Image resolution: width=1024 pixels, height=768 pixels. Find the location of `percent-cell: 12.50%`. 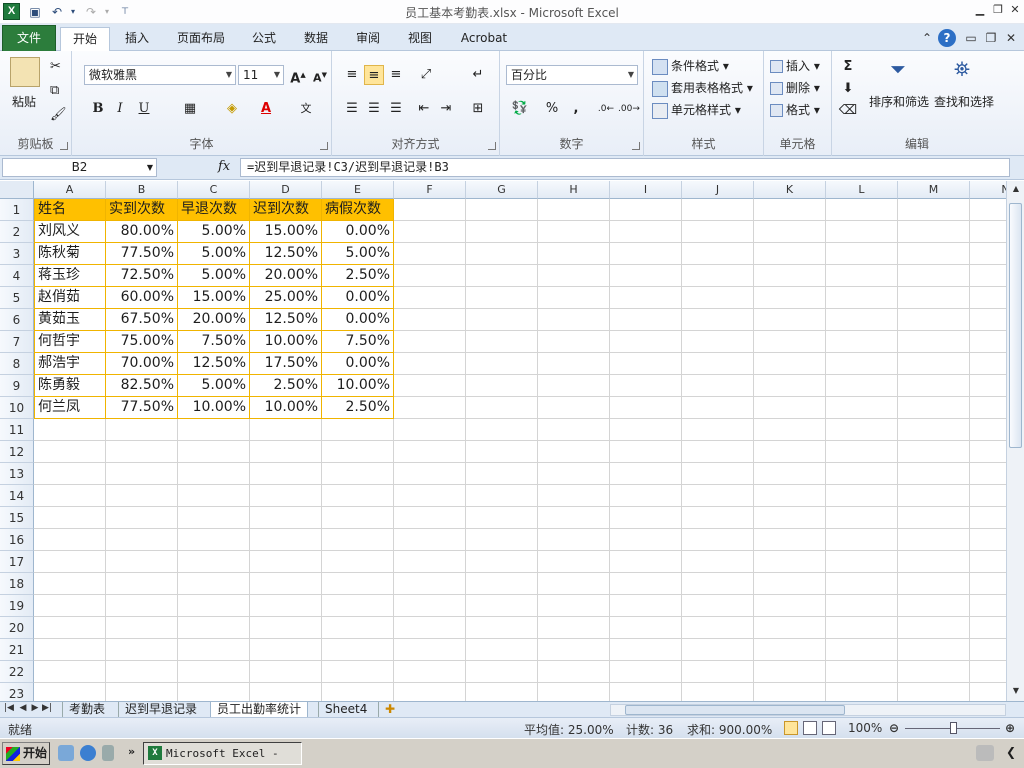

percent-cell: 12.50% is located at coordinates (286, 254).